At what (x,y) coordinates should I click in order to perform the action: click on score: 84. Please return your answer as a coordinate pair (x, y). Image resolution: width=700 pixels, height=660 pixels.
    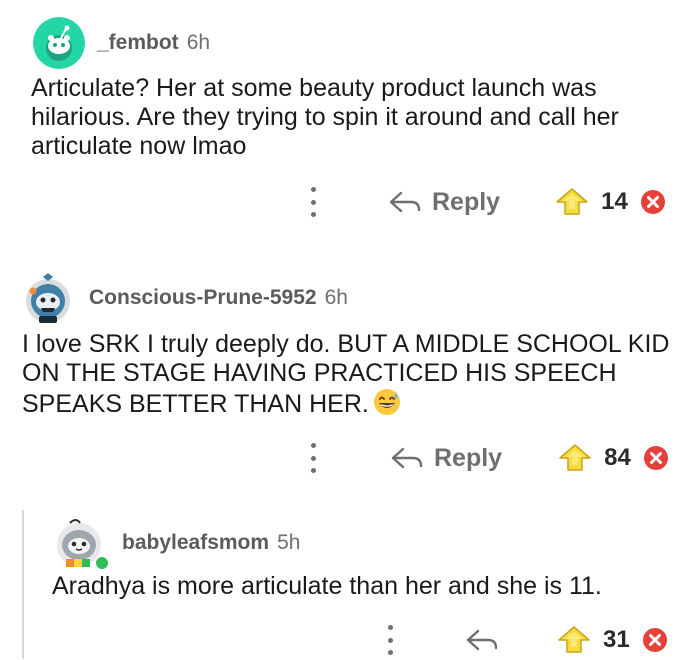
    Looking at the image, I should click on (617, 457).